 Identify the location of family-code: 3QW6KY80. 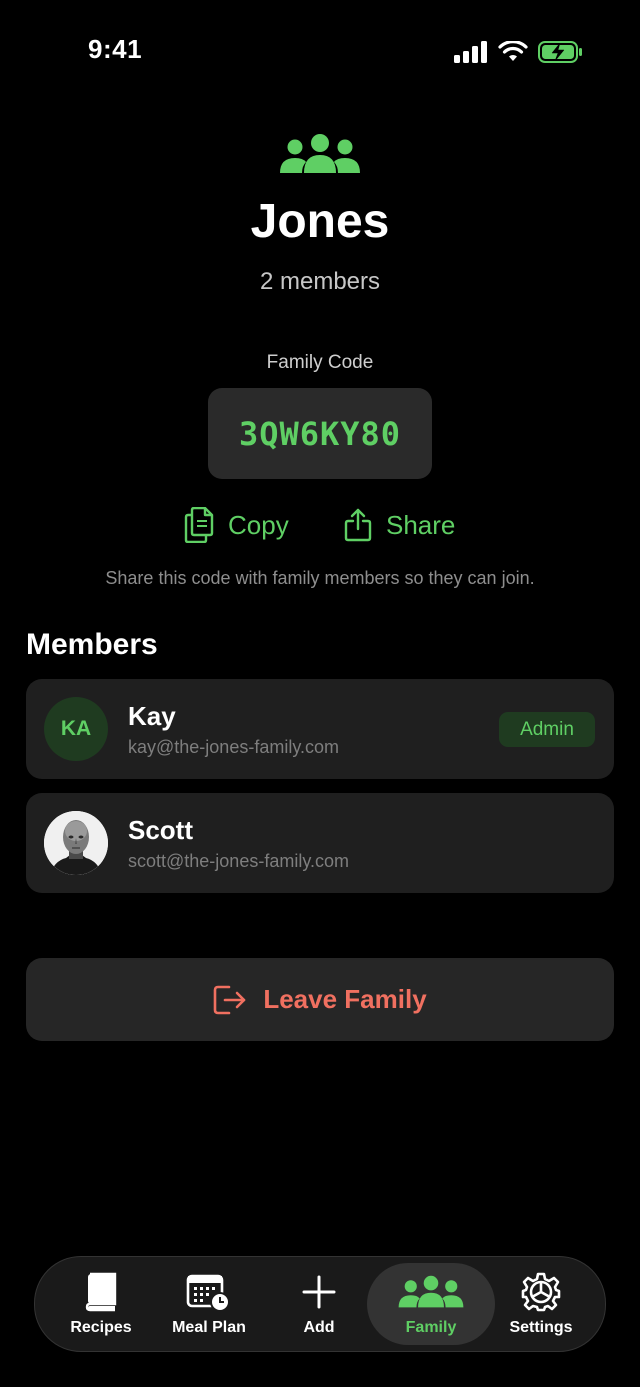
(320, 433).